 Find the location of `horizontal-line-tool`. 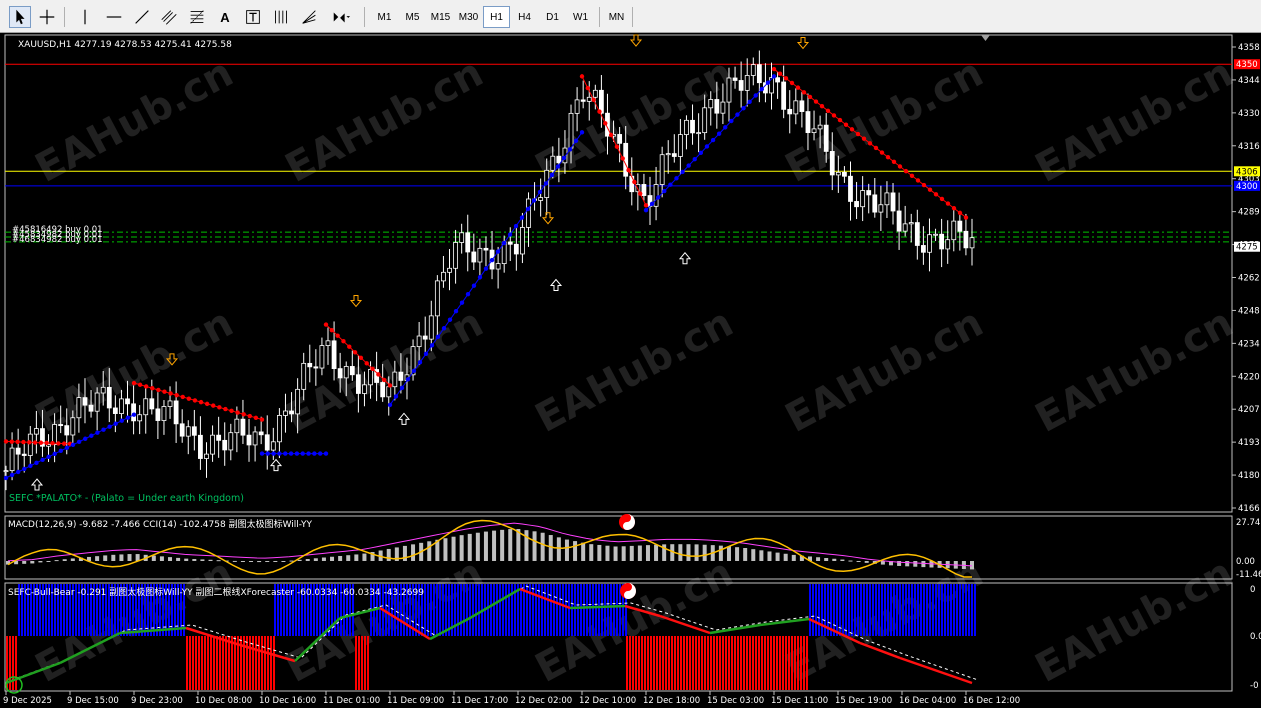

horizontal-line-tool is located at coordinates (114, 17).